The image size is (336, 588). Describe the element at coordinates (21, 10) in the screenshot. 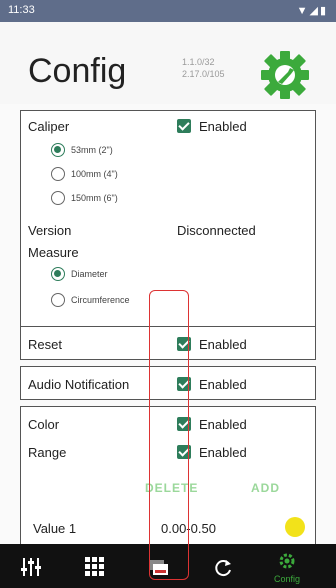

I see `status-time: 11:33` at that location.